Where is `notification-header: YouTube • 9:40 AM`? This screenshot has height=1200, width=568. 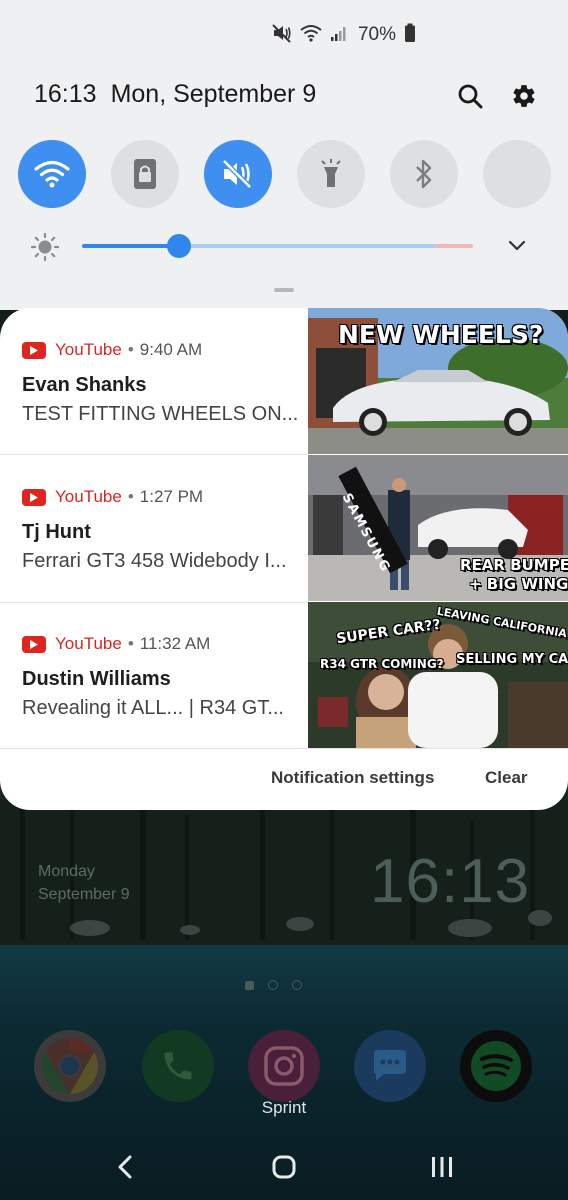 notification-header: YouTube • 9:40 AM is located at coordinates (112, 350).